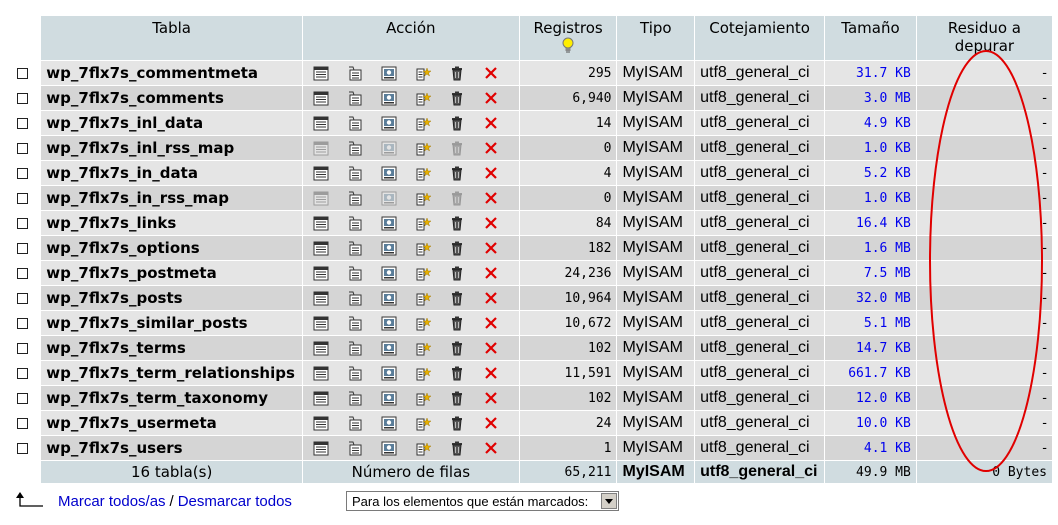 The height and width of the screenshot is (525, 1058). What do you see at coordinates (171, 198) in the screenshot?
I see `table-name: wp_7flx7s_in_rss_map` at bounding box center [171, 198].